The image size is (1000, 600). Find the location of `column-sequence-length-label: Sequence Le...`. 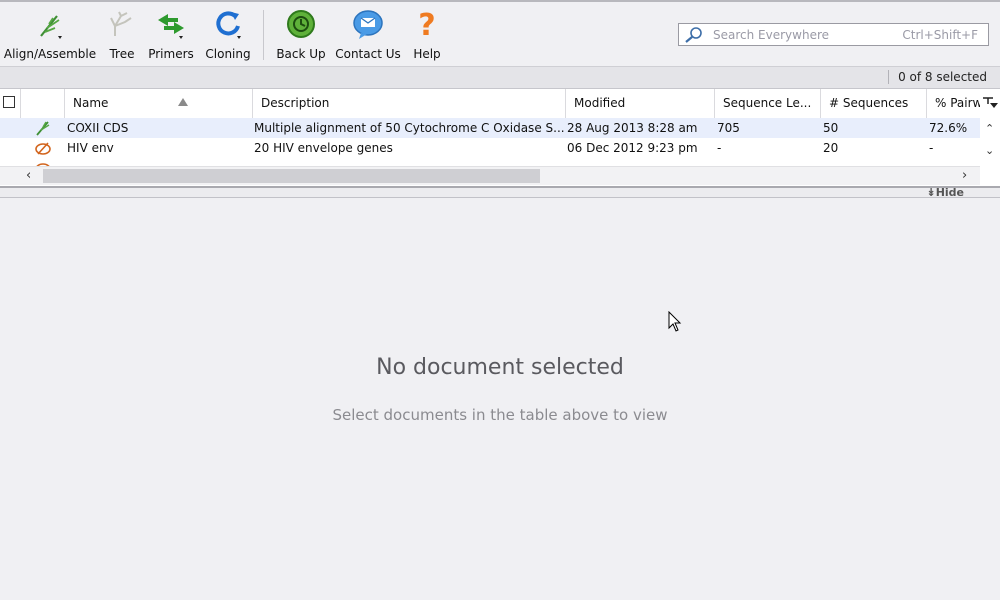

column-sequence-length-label: Sequence Le... is located at coordinates (767, 103).